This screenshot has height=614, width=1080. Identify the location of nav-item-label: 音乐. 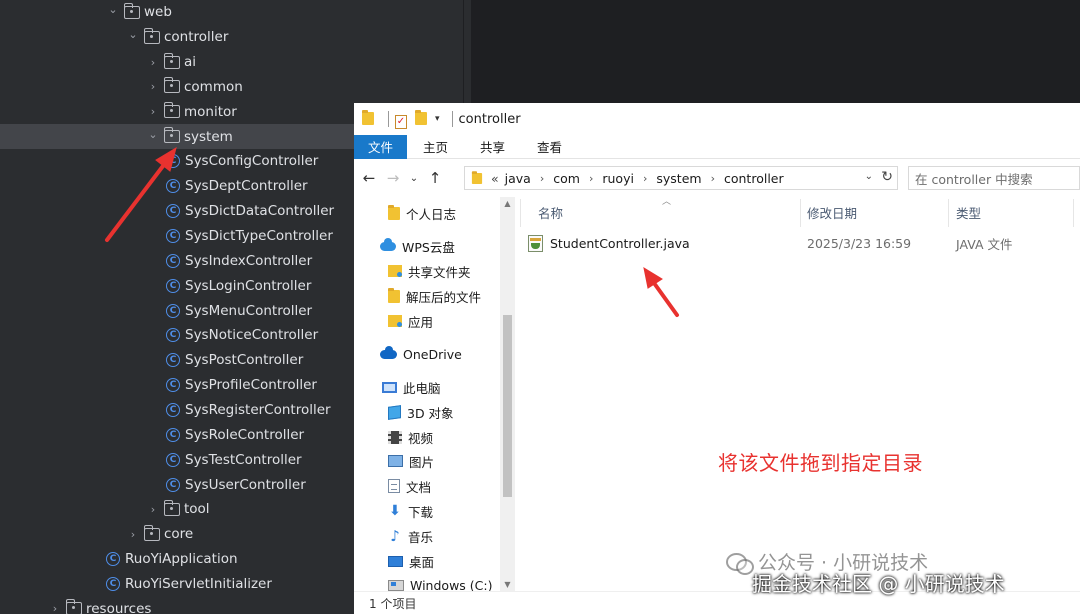
(421, 537).